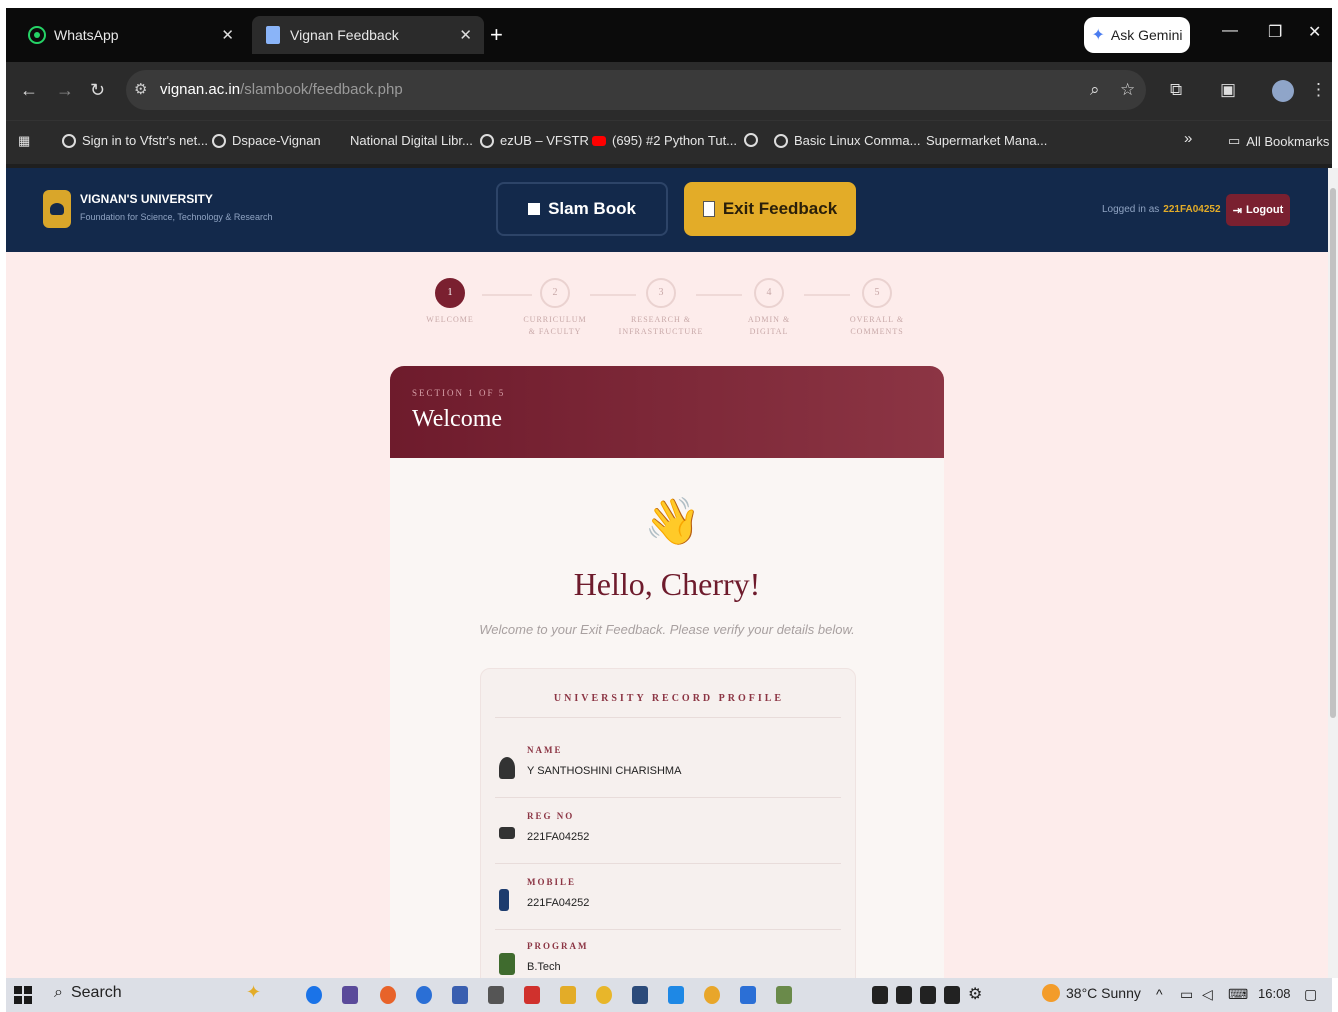 The image size is (1338, 1012). I want to click on more-bookmarks-button: », so click(1188, 138).